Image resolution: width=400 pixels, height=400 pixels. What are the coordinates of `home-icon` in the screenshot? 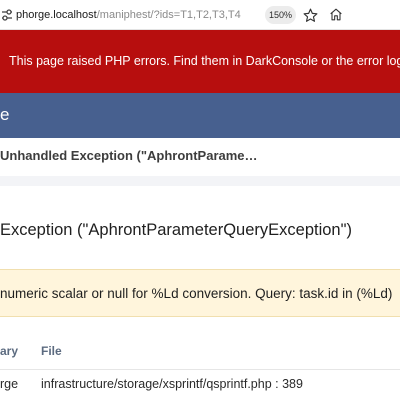 It's located at (336, 14).